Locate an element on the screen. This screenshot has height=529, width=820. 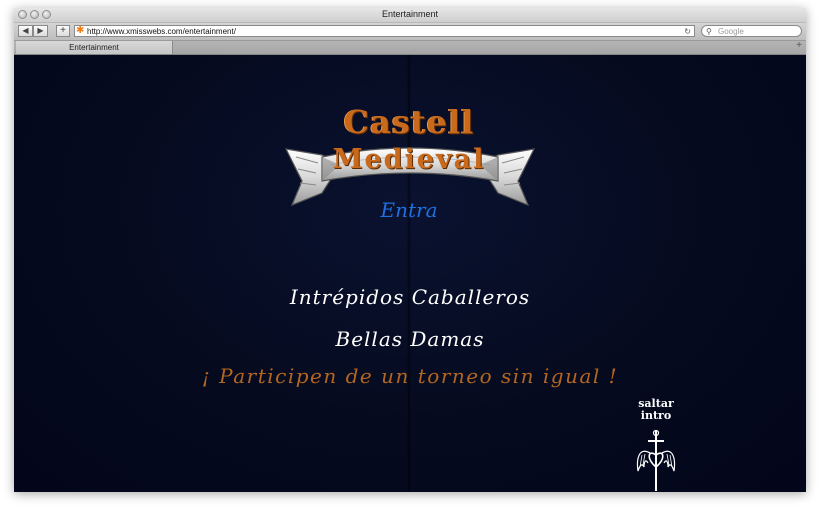
address-text: http://www.xmisswebs.com/entertainment/ is located at coordinates (161, 31).